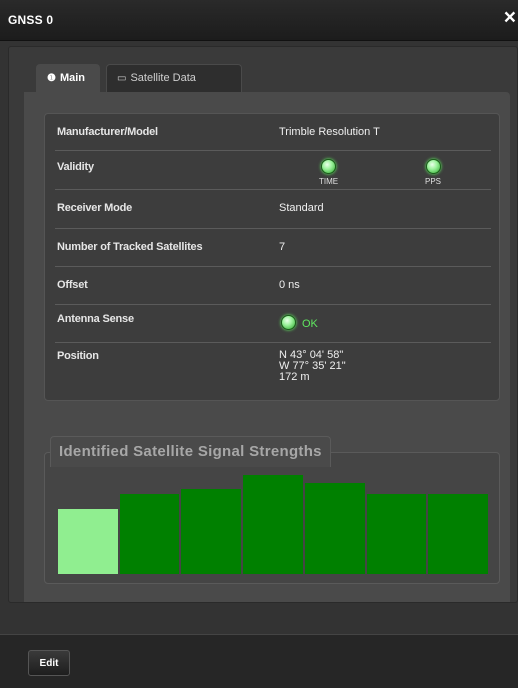 Image resolution: width=518 pixels, height=688 pixels. I want to click on antenna-ok-text: OK, so click(310, 324).